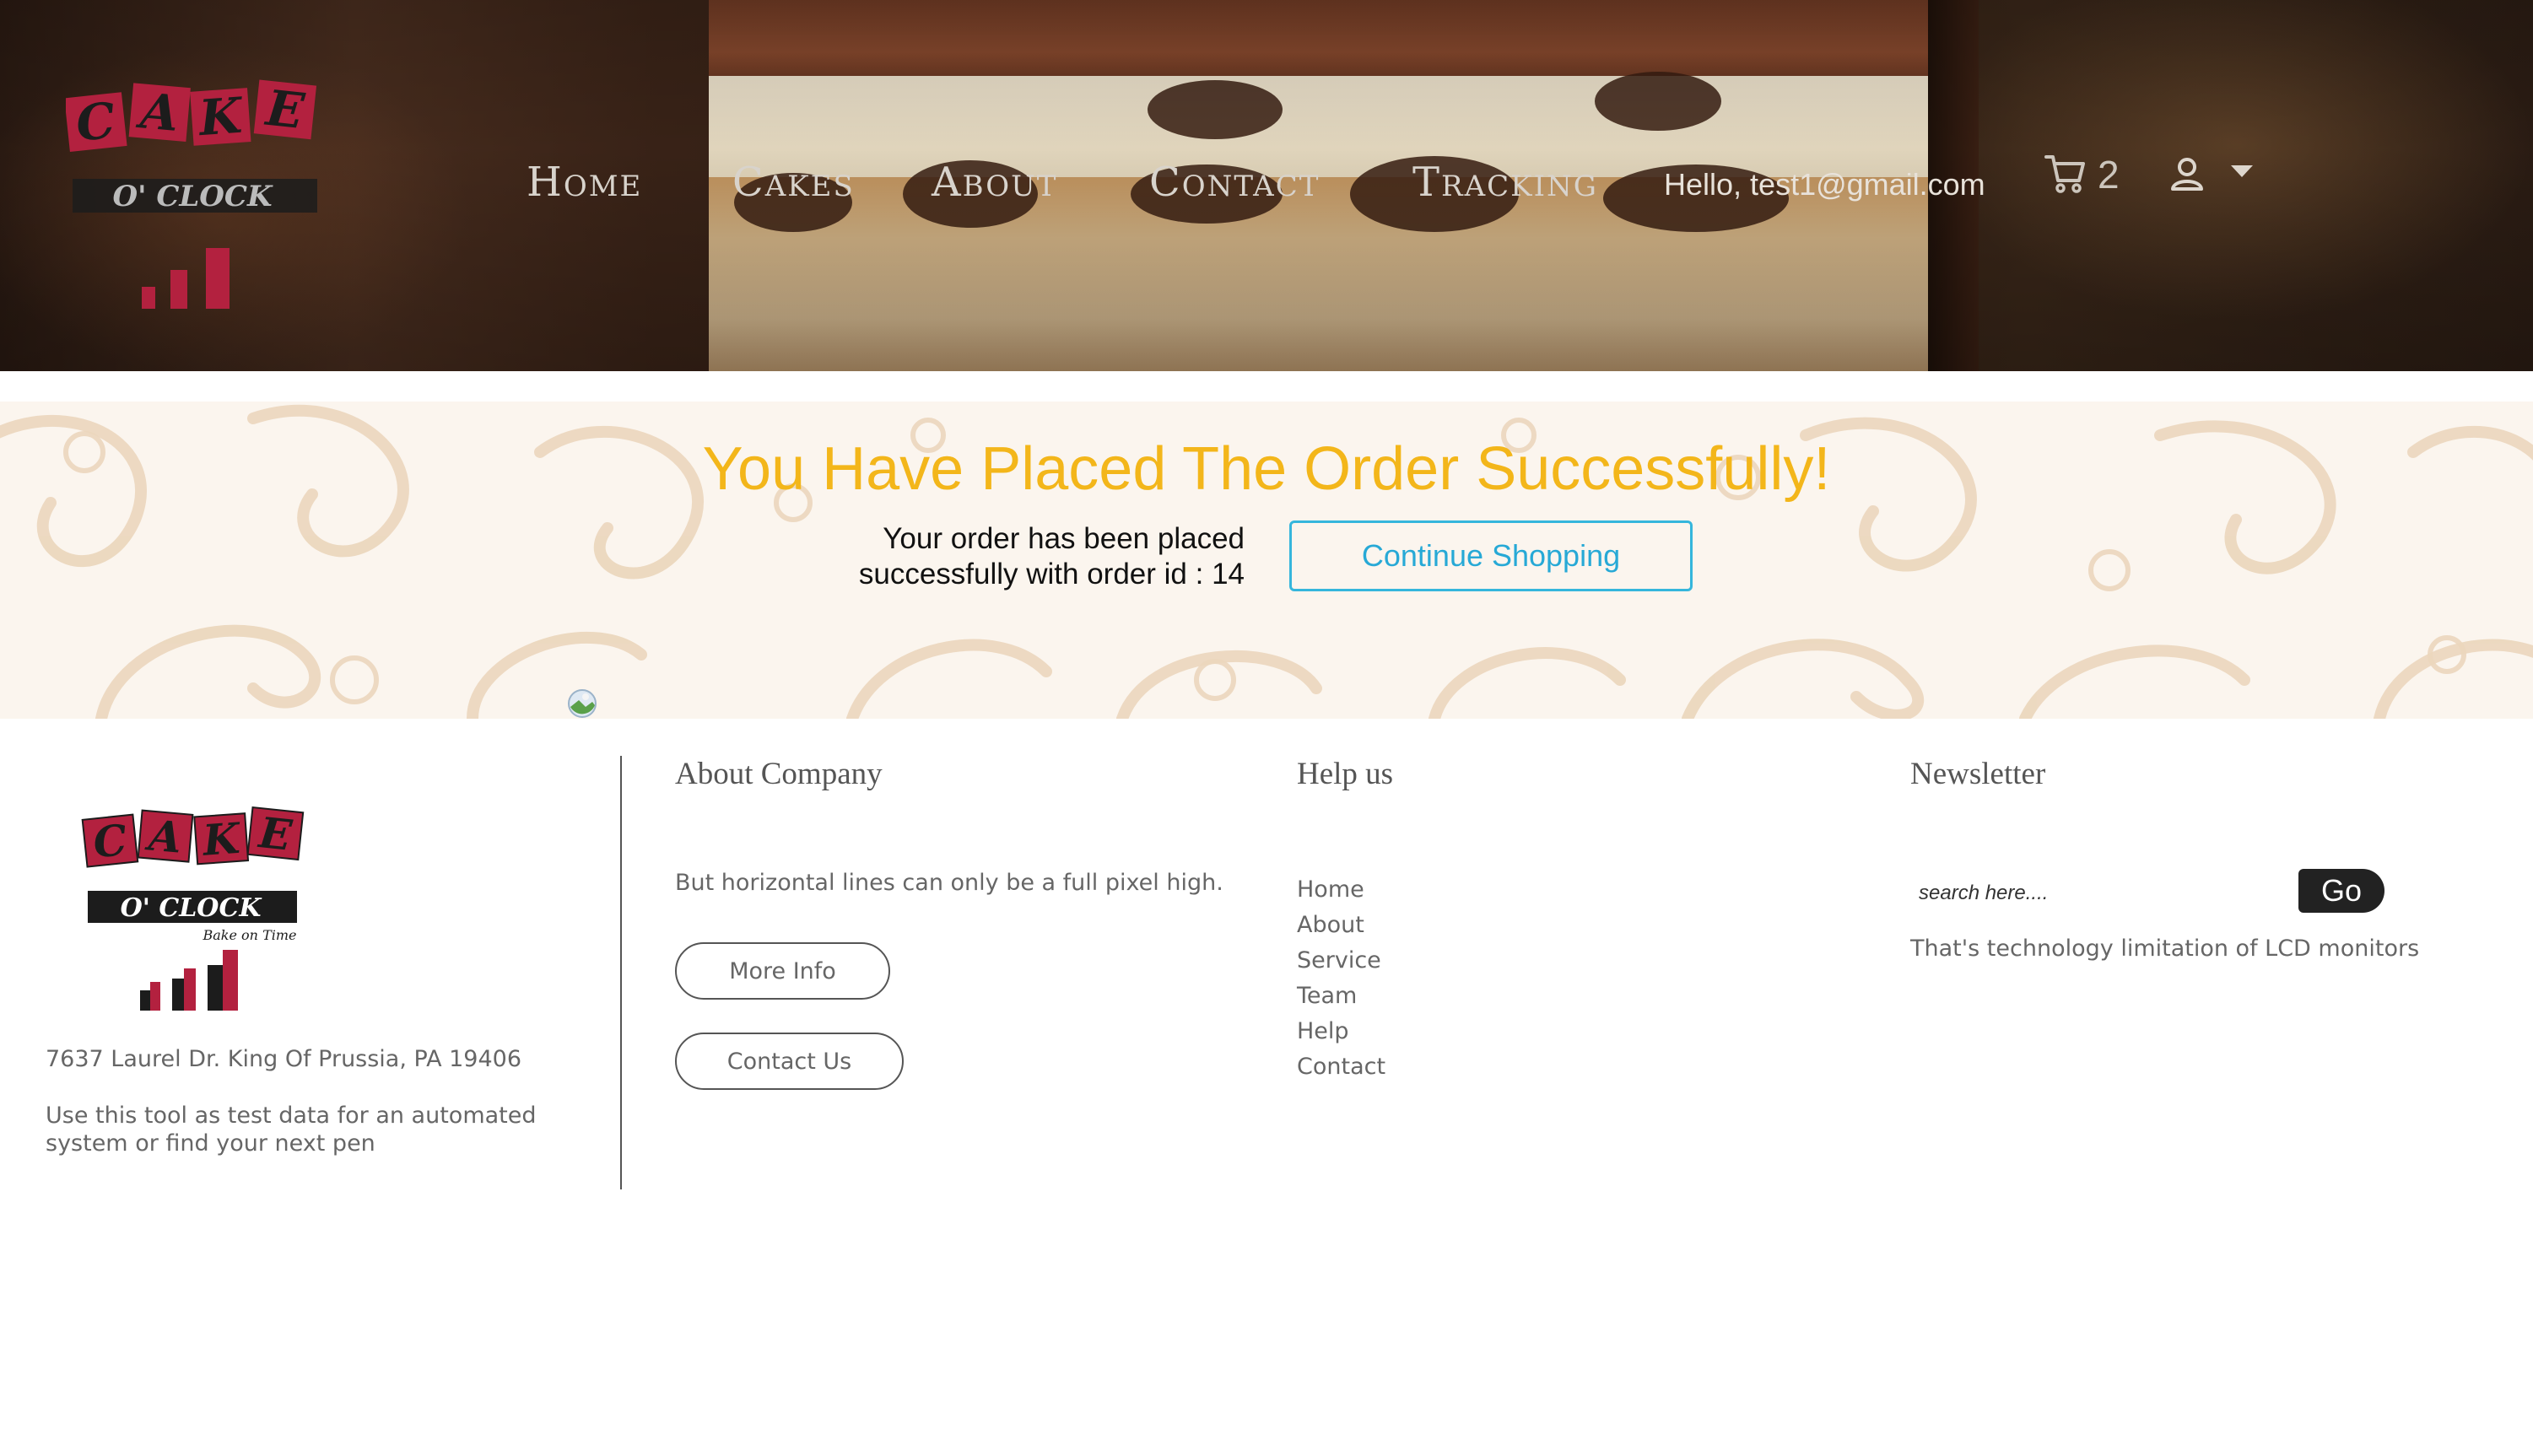  Describe the element at coordinates (250, 935) in the screenshot. I see `svg-text: Bake on Time` at that location.